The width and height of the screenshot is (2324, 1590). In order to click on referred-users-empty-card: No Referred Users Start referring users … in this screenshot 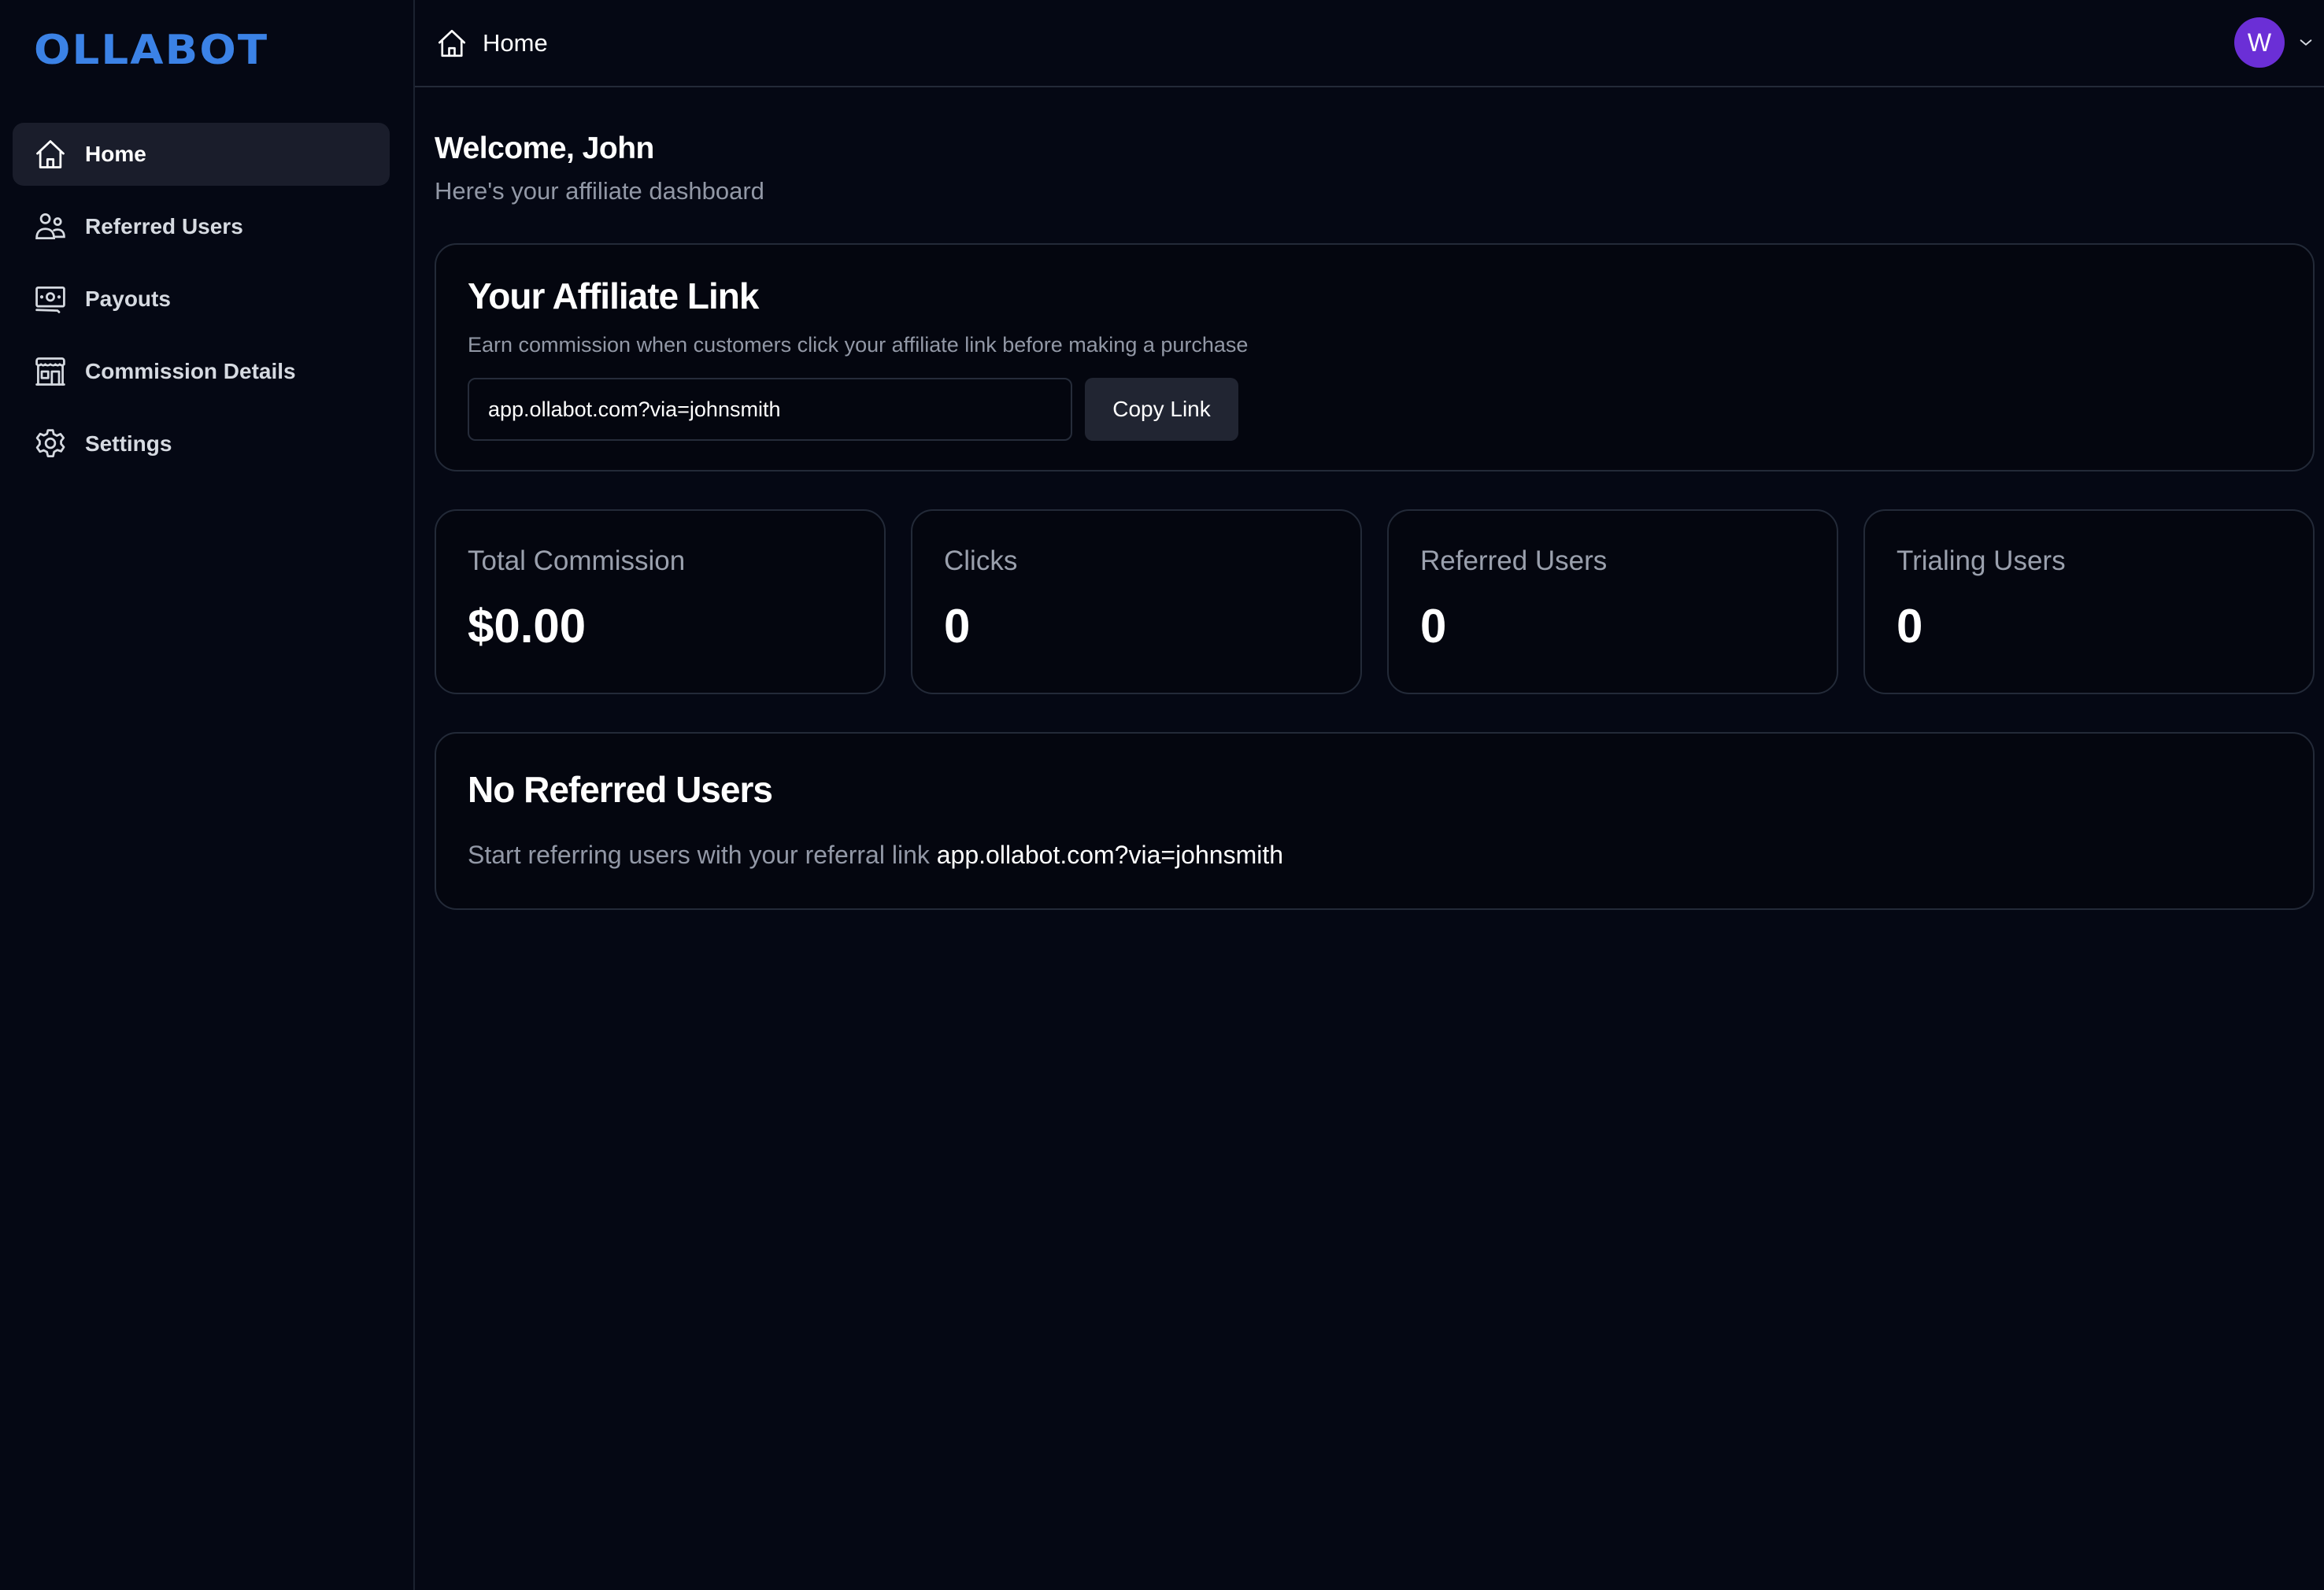, I will do `click(1375, 821)`.